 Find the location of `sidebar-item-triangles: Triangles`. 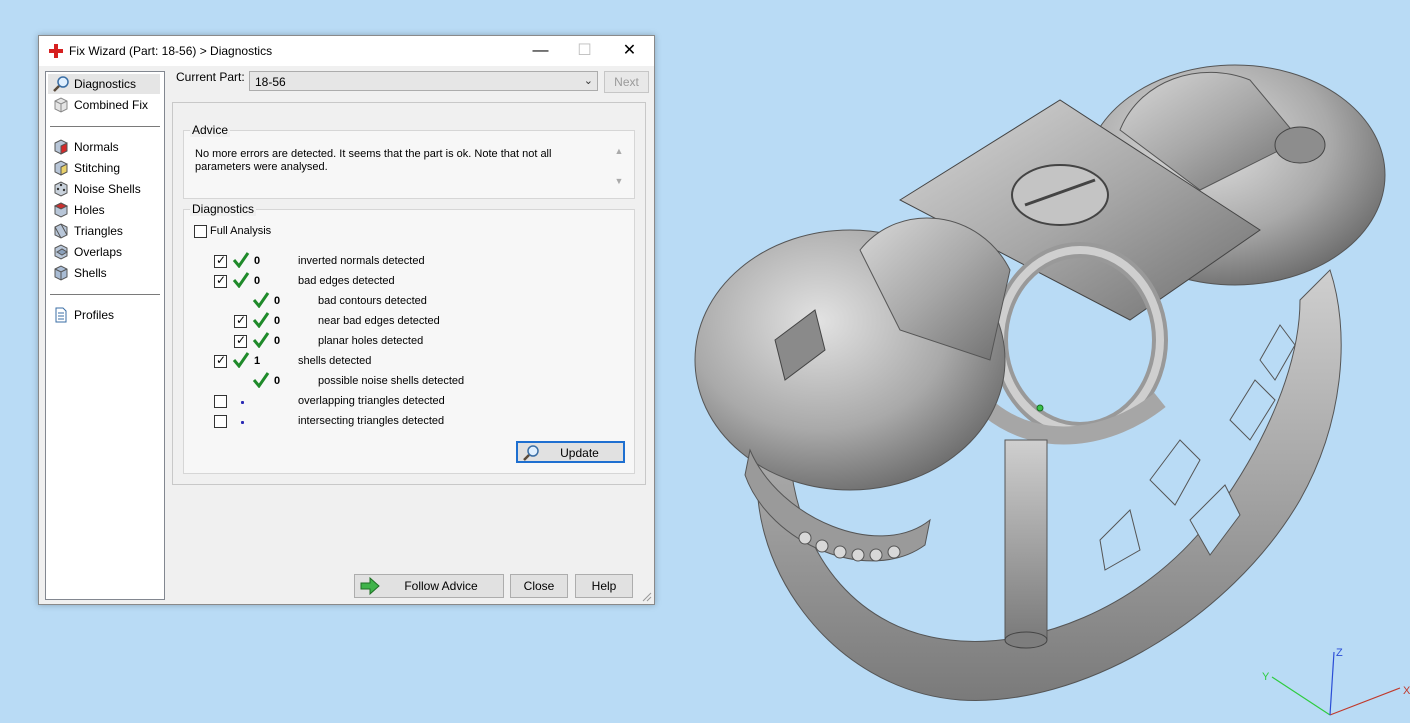

sidebar-item-triangles: Triangles is located at coordinates (104, 231).